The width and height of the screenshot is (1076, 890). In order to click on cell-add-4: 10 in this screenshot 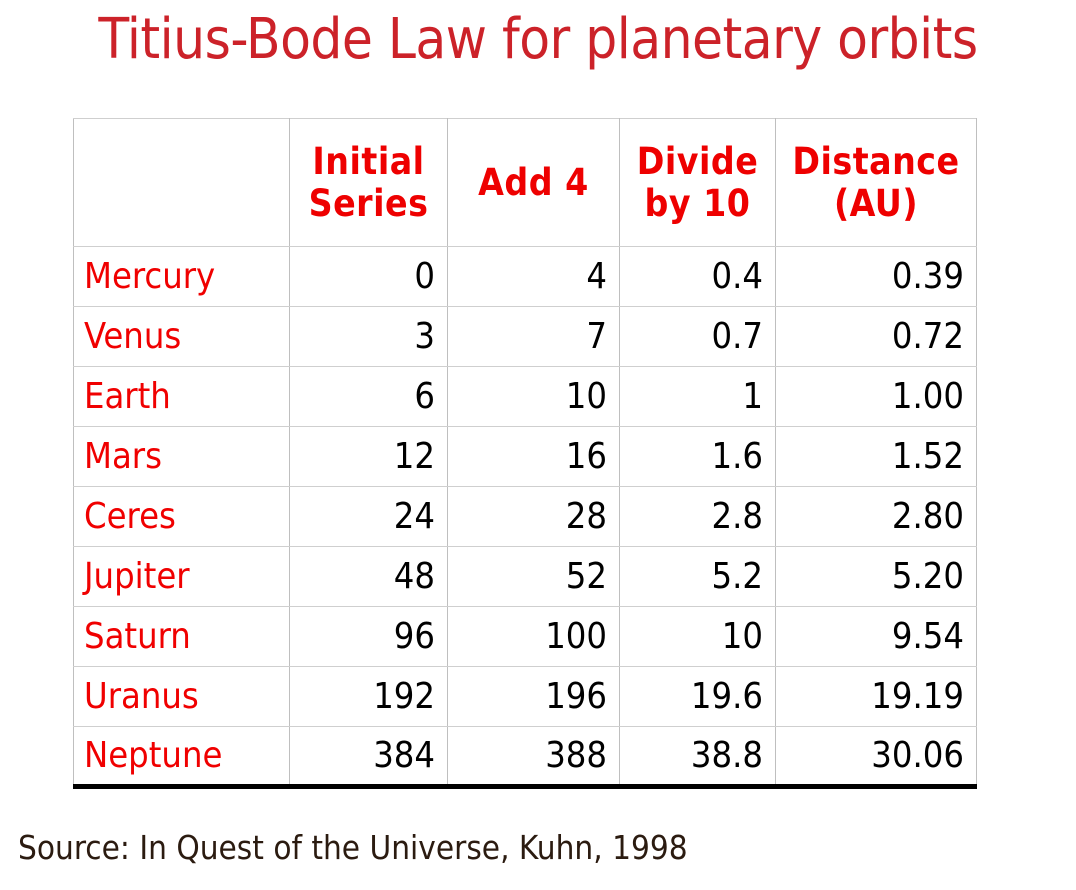, I will do `click(533, 396)`.